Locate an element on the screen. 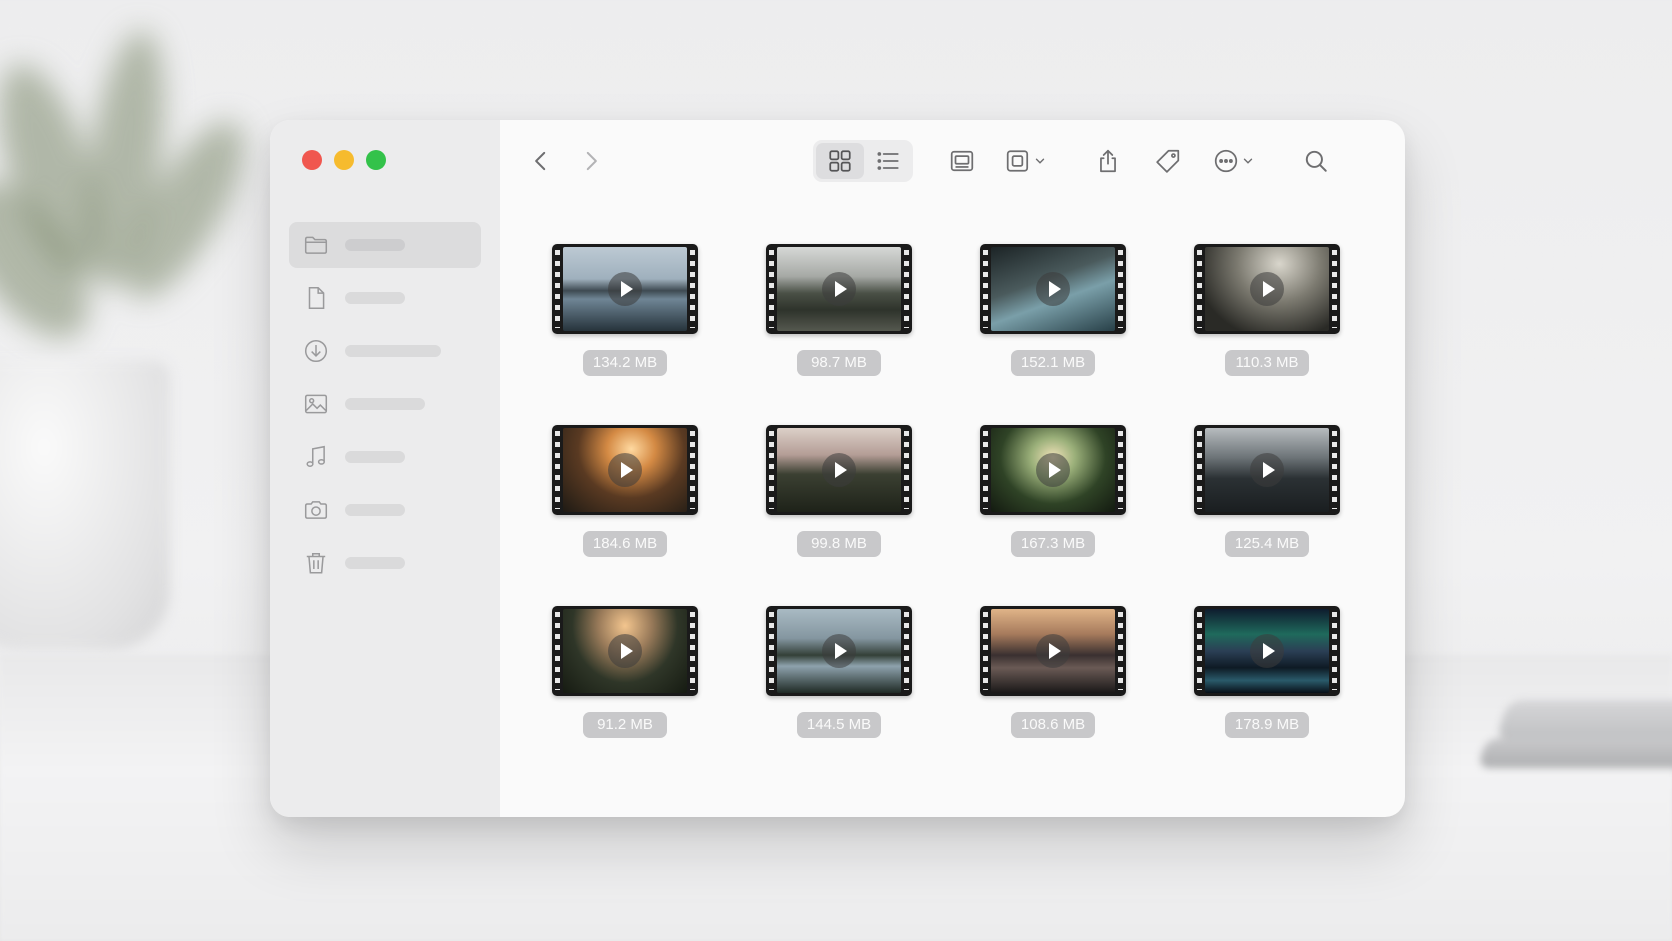 This screenshot has width=1672, height=941. file-size-label: 110.3 MB is located at coordinates (1267, 363).